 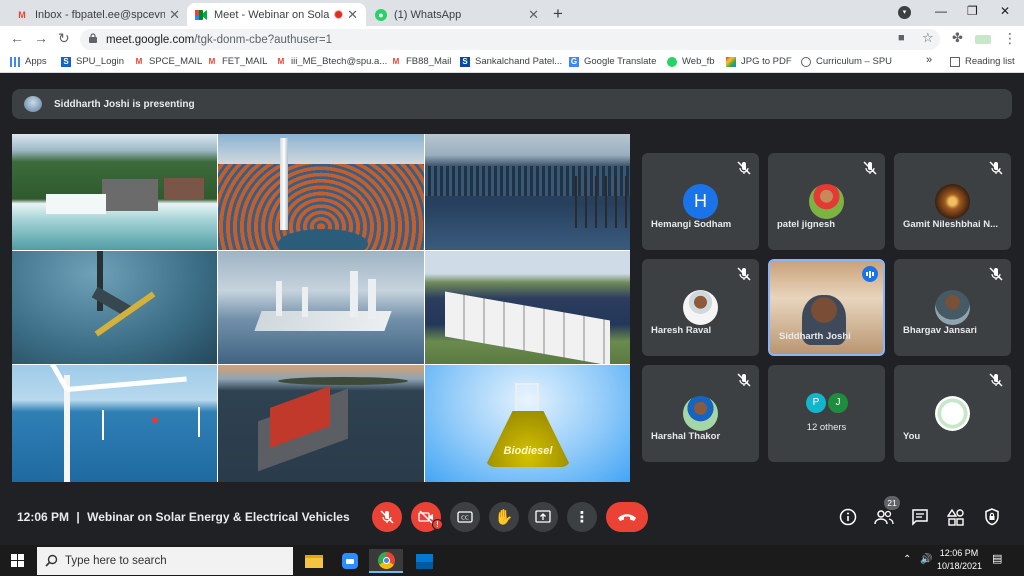 I want to click on presenting-text: Siddharth Joshi is presenting, so click(x=124, y=104).